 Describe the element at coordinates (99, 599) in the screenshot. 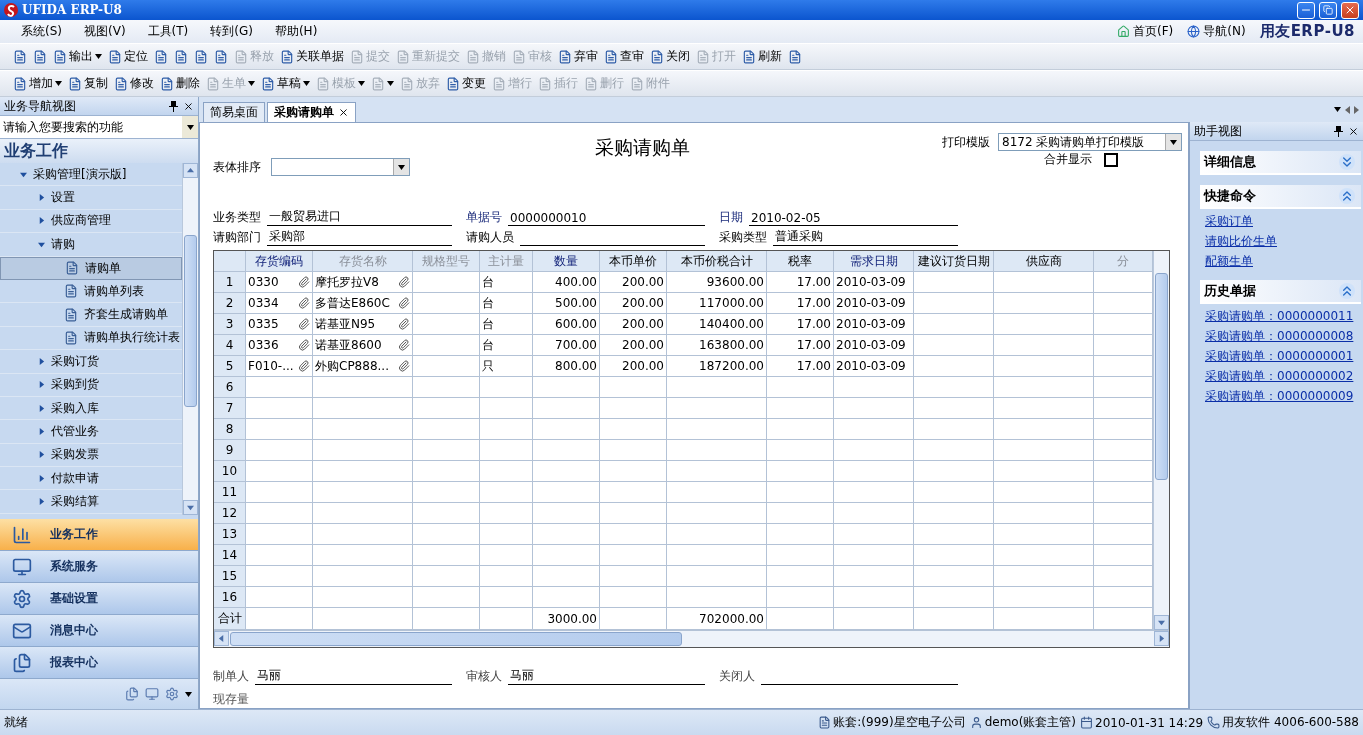

I see `module-button: 基础设置` at that location.